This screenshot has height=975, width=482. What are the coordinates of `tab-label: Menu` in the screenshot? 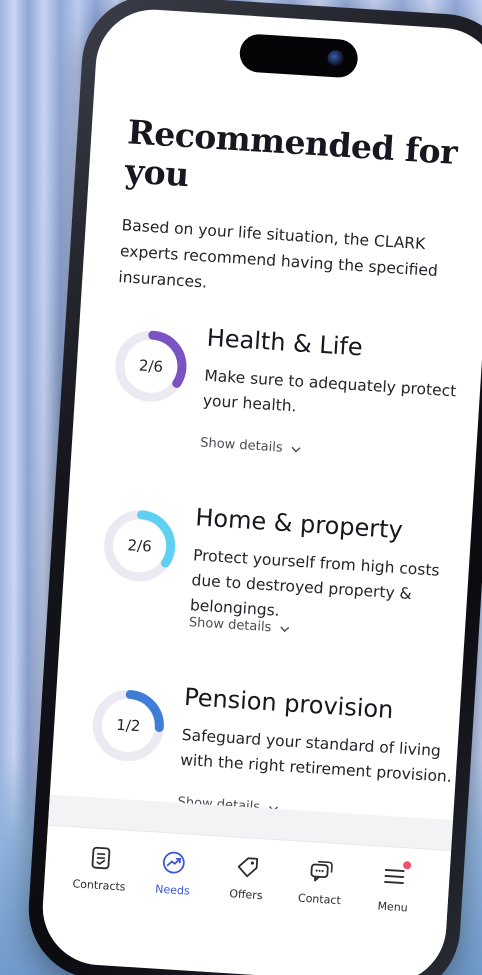 It's located at (393, 907).